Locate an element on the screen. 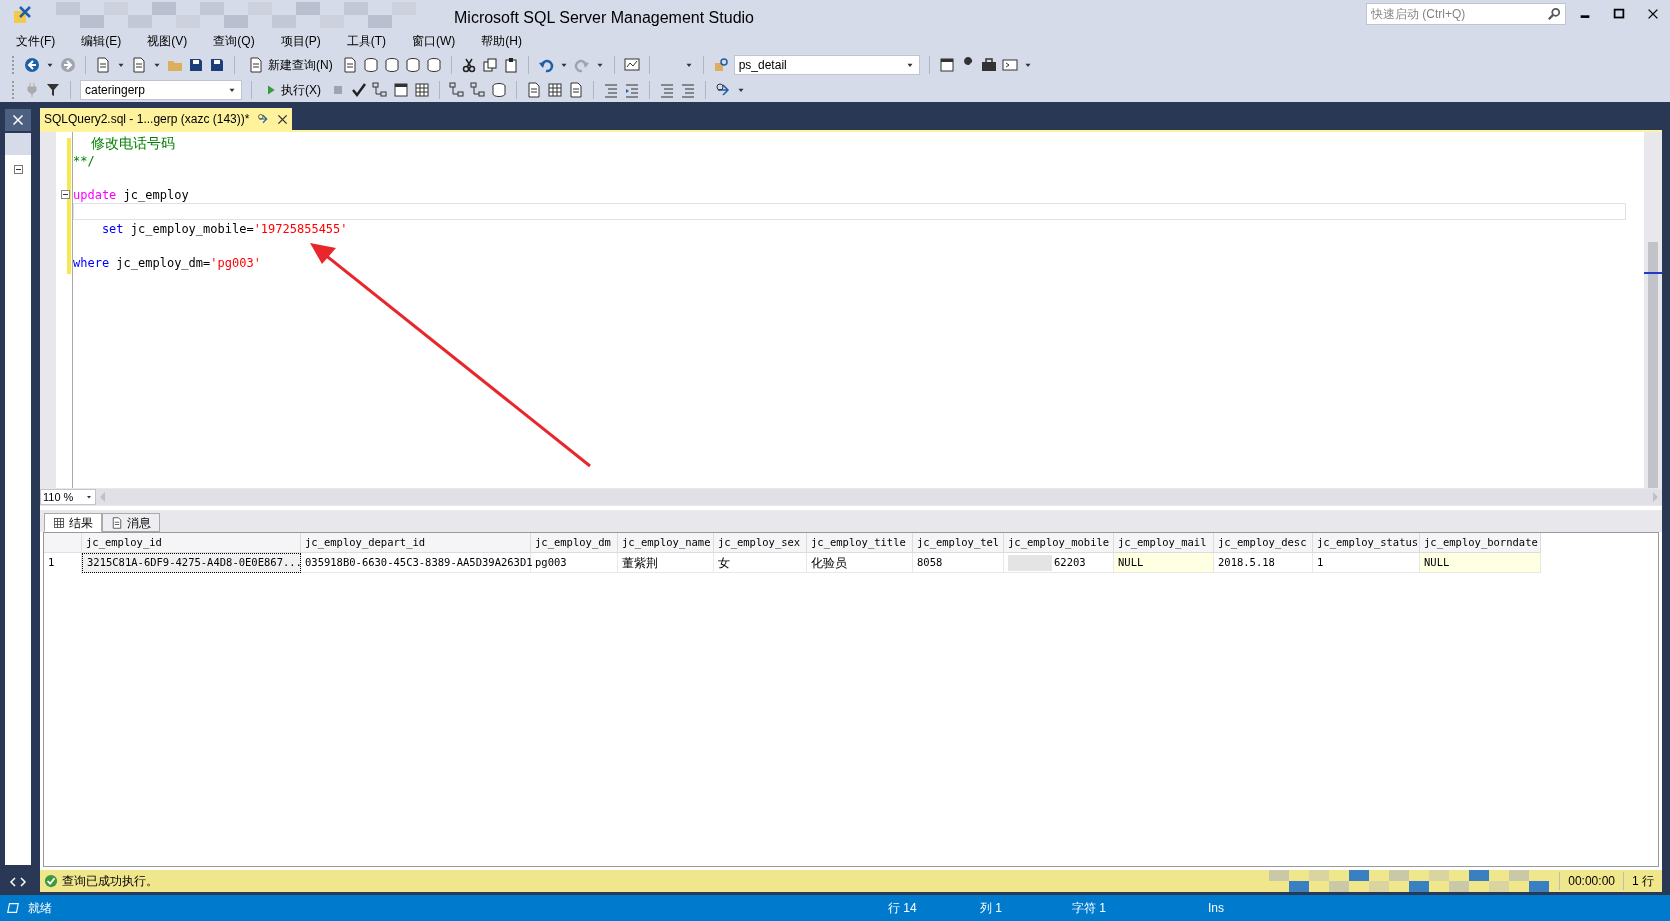 The image size is (1670, 921). cut-icon is located at coordinates (468, 65).